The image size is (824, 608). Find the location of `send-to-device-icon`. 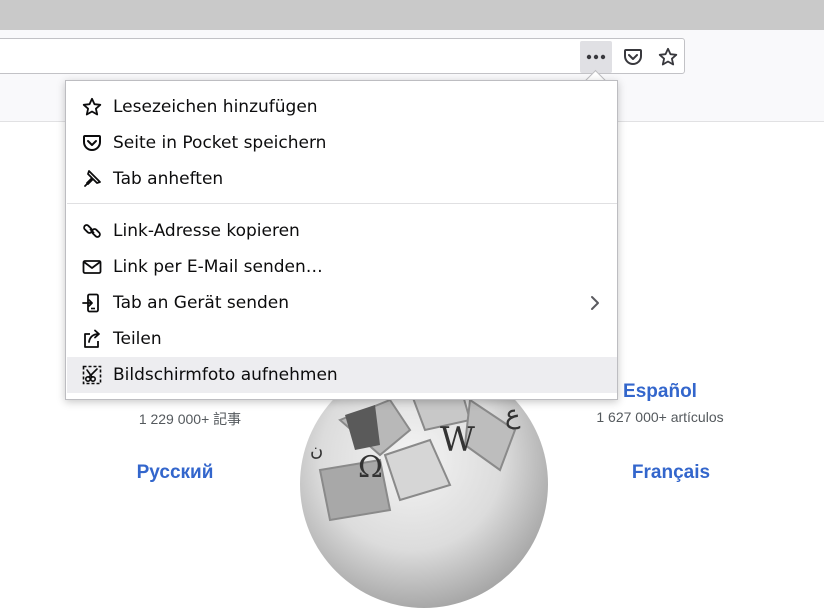

send-to-device-icon is located at coordinates (92, 303).